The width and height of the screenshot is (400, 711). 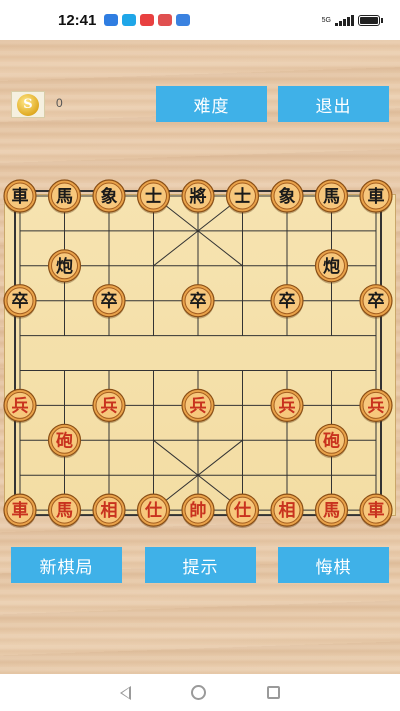 I want to click on new-game-button: 新棋局, so click(x=66, y=565).